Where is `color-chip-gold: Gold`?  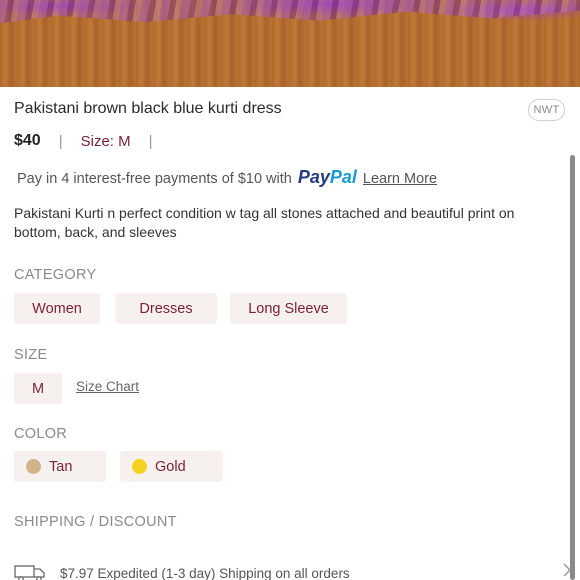 color-chip-gold: Gold is located at coordinates (171, 466).